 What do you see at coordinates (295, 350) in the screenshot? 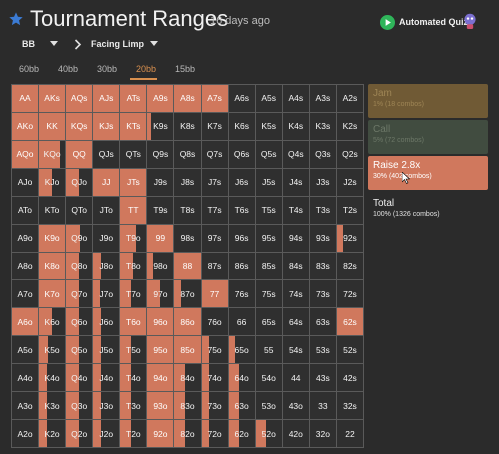
I see `hand-cell: 54s` at bounding box center [295, 350].